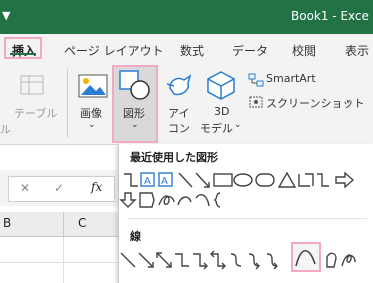 Image resolution: width=373 pixels, height=283 pixels. Describe the element at coordinates (357, 50) in the screenshot. I see `tab-view: 表示` at that location.